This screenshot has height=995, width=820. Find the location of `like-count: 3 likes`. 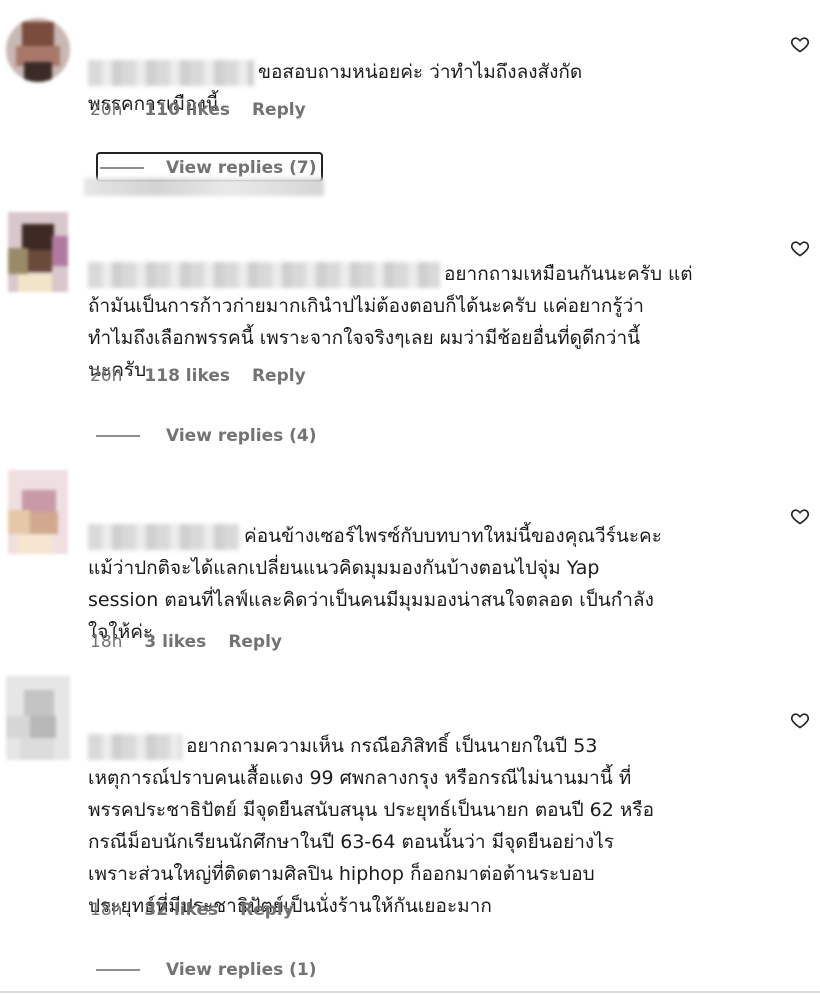

like-count: 3 likes is located at coordinates (175, 642).